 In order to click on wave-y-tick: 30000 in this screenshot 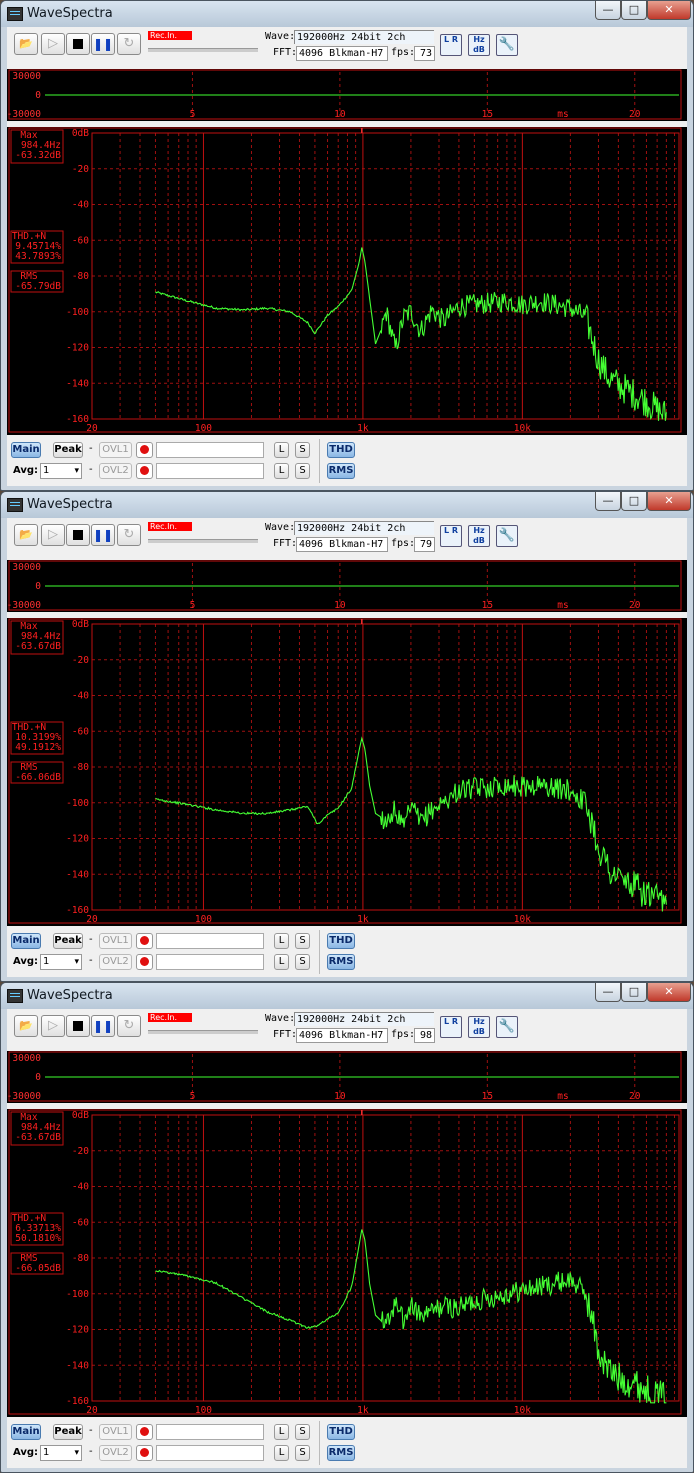, I will do `click(26, 567)`.